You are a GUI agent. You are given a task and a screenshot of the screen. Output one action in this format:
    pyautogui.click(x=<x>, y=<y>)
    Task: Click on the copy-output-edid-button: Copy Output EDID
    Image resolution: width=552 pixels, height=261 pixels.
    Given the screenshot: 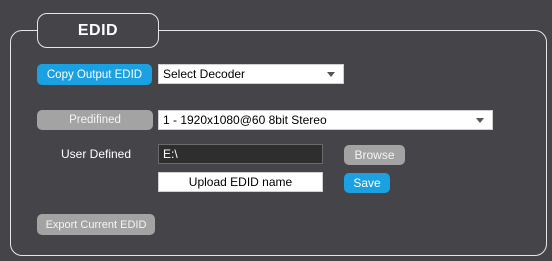 What is the action you would take?
    pyautogui.click(x=94, y=74)
    